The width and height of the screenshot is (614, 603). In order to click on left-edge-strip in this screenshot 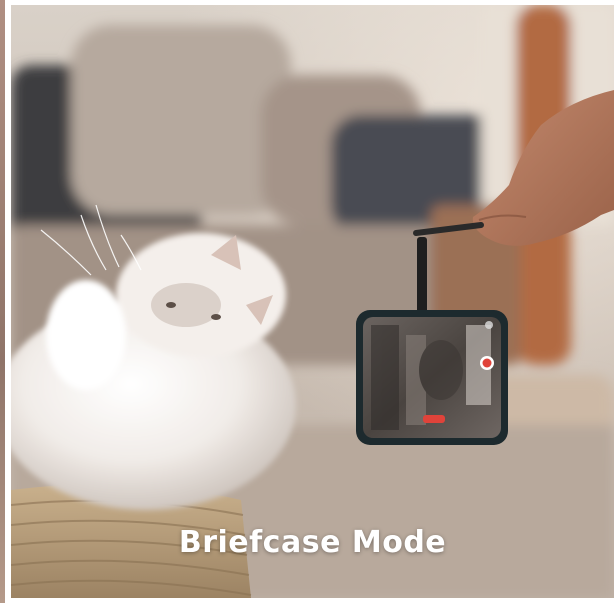, I will do `click(2, 301)`.